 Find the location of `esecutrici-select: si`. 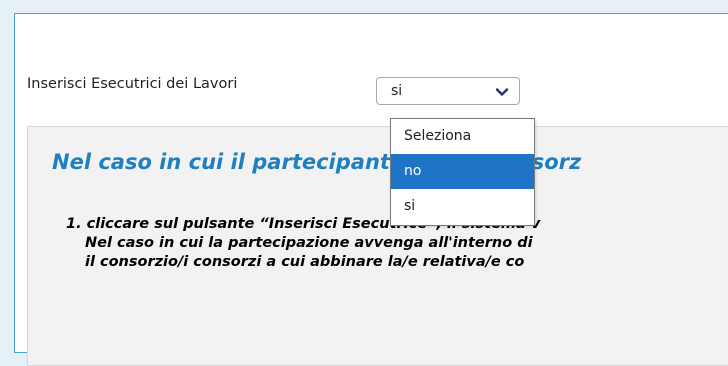

esecutrici-select: si is located at coordinates (448, 91).